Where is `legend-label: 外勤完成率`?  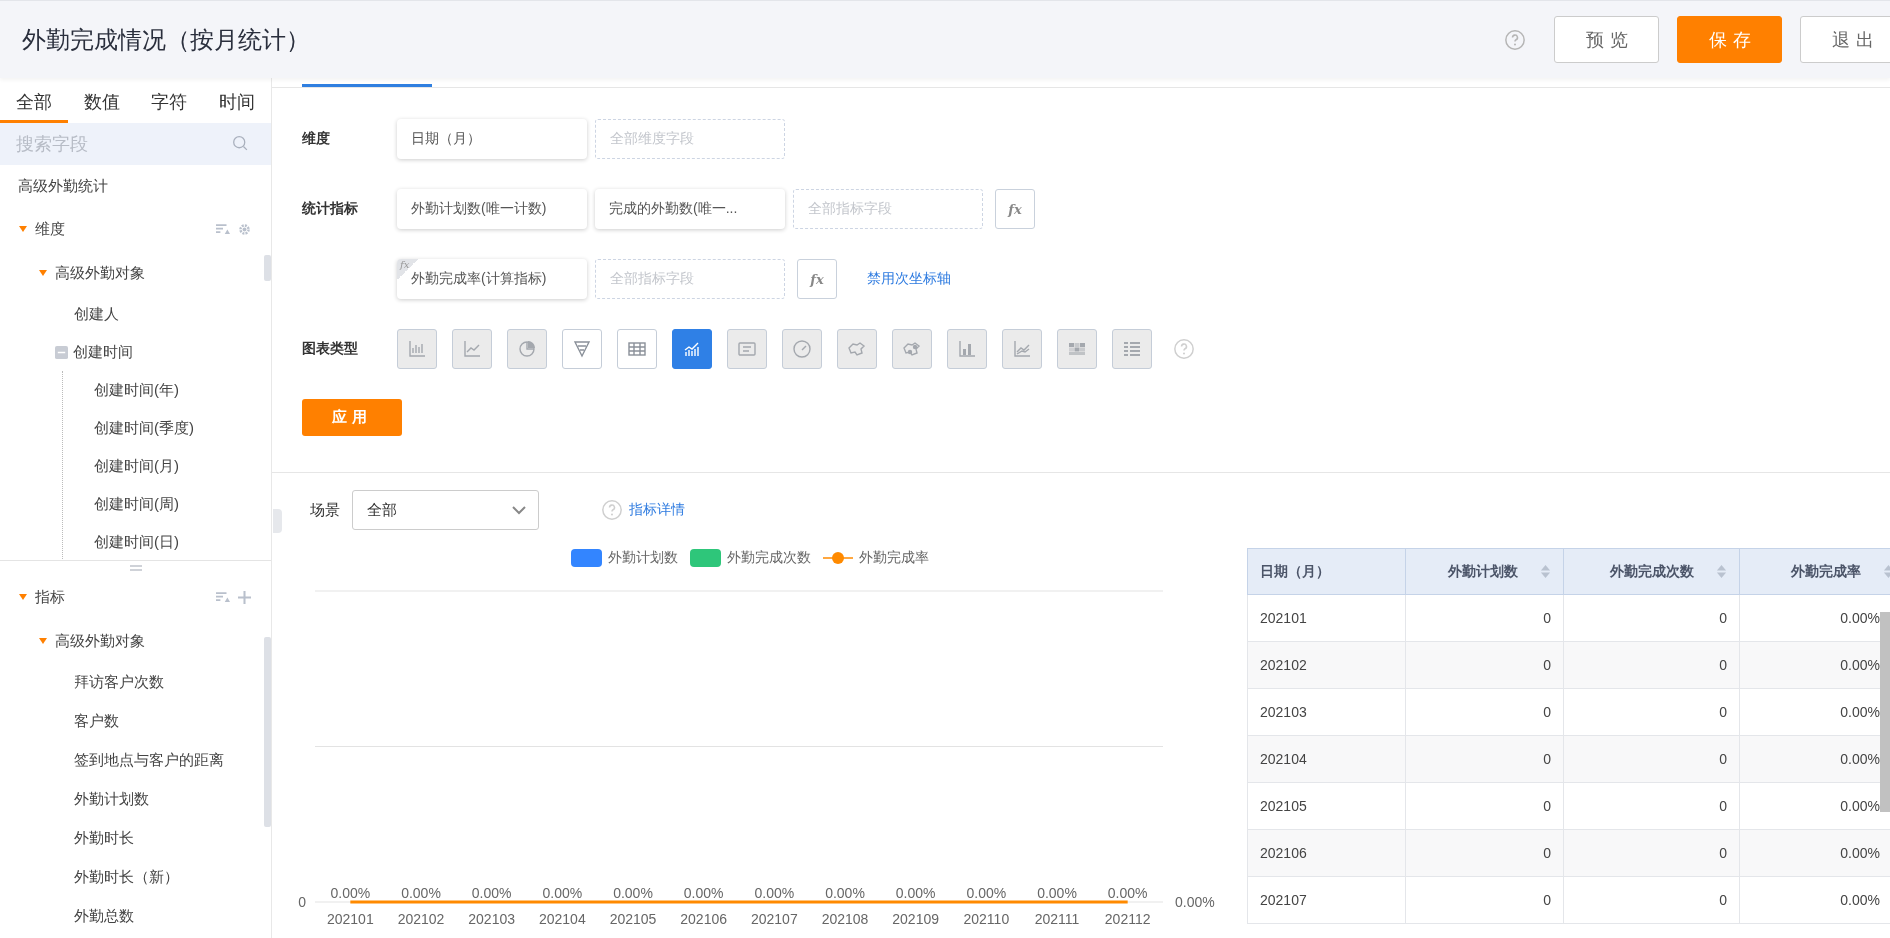 legend-label: 外勤完成率 is located at coordinates (893, 558).